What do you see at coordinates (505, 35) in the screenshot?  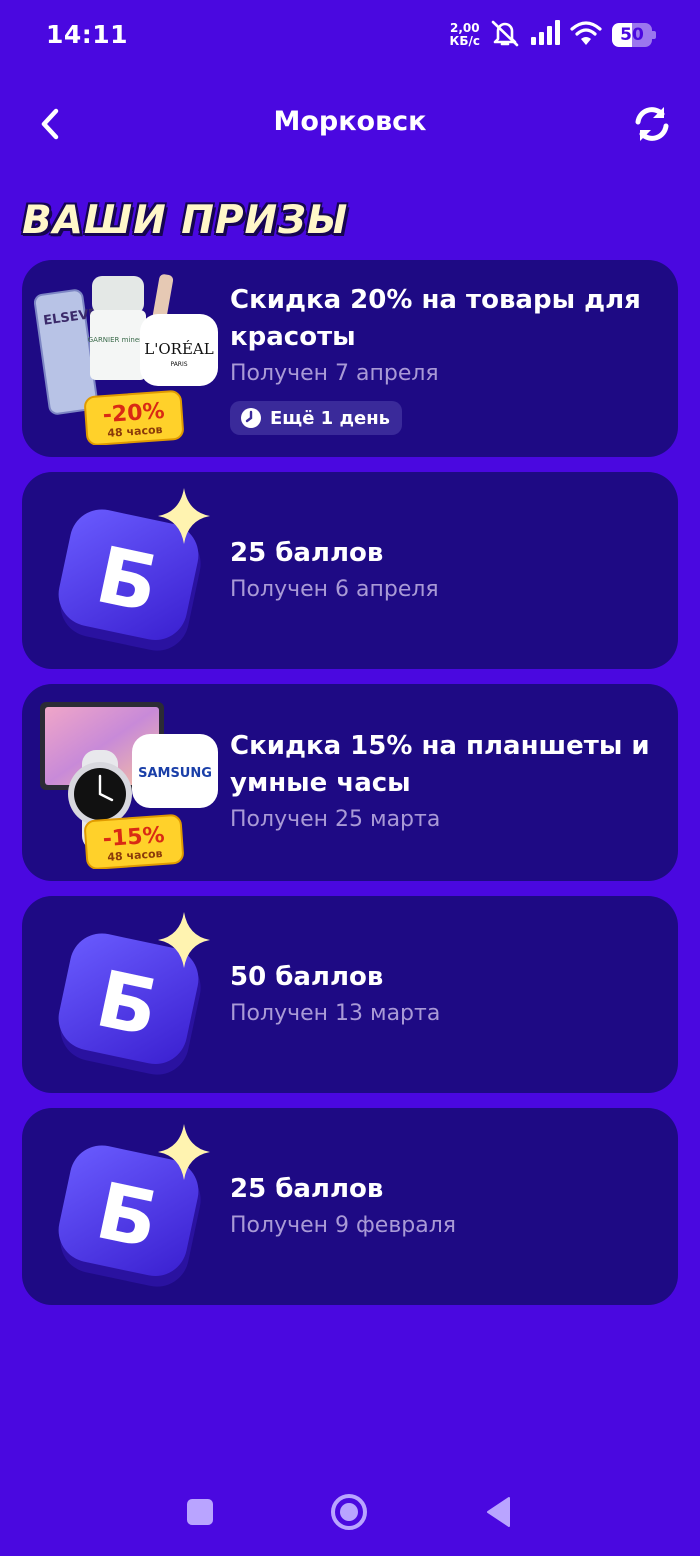 I see `mute-icon` at bounding box center [505, 35].